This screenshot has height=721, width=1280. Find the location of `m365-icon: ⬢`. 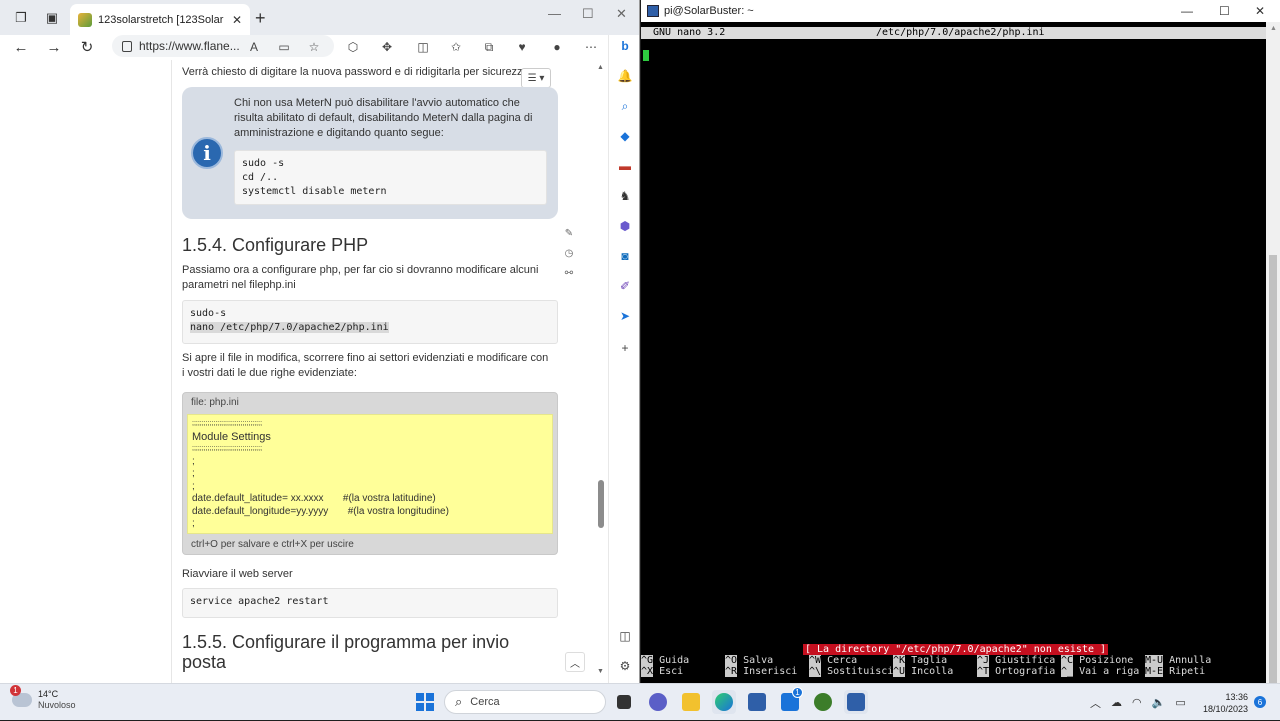

m365-icon: ⬢ is located at coordinates (625, 226).